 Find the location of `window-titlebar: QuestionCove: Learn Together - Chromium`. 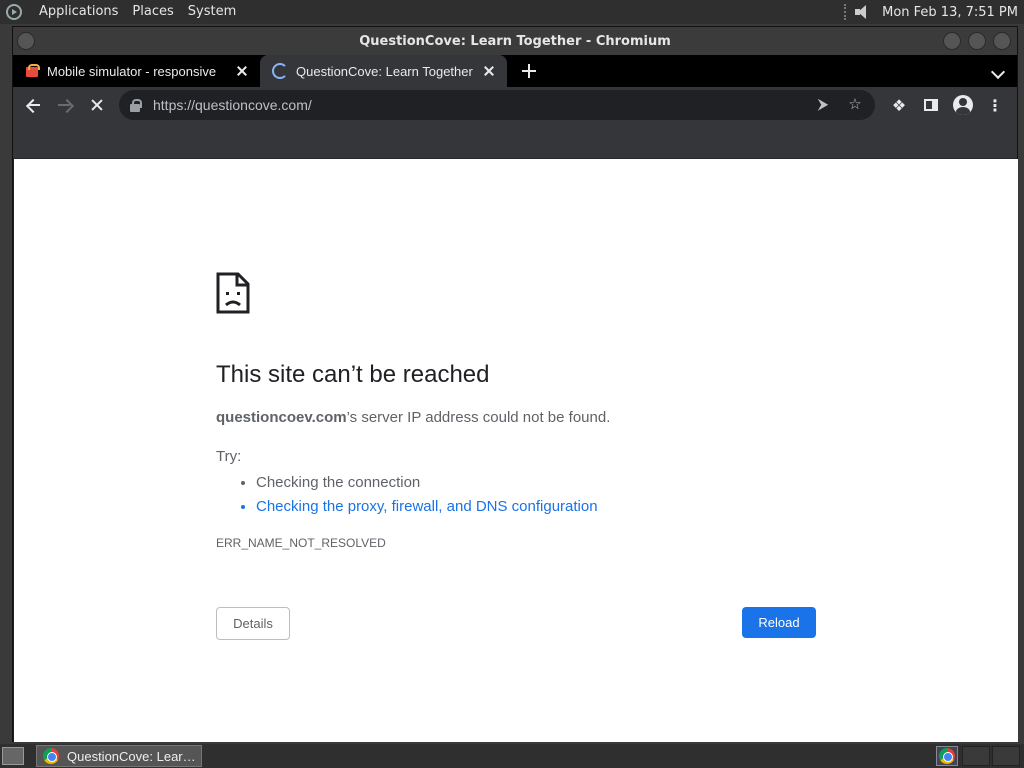

window-titlebar: QuestionCove: Learn Together - Chromium is located at coordinates (515, 41).